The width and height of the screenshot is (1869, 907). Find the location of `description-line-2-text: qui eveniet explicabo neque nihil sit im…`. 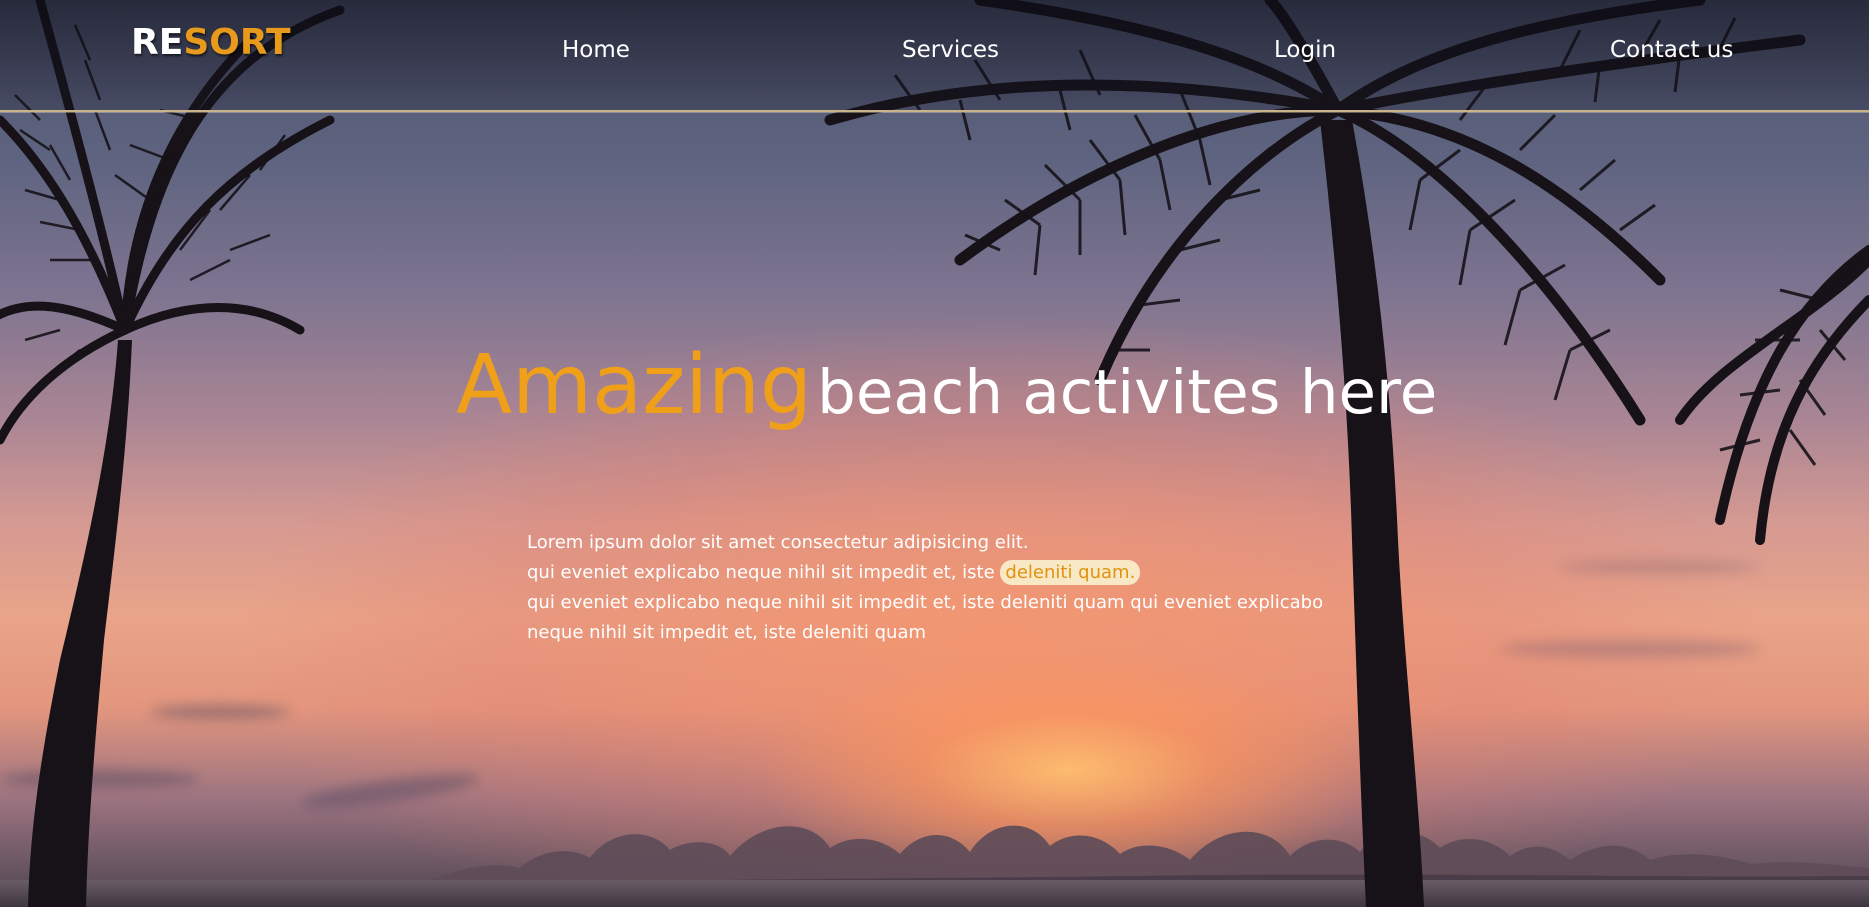

description-line-2-text: qui eveniet explicabo neque nihil sit im… is located at coordinates (764, 572).